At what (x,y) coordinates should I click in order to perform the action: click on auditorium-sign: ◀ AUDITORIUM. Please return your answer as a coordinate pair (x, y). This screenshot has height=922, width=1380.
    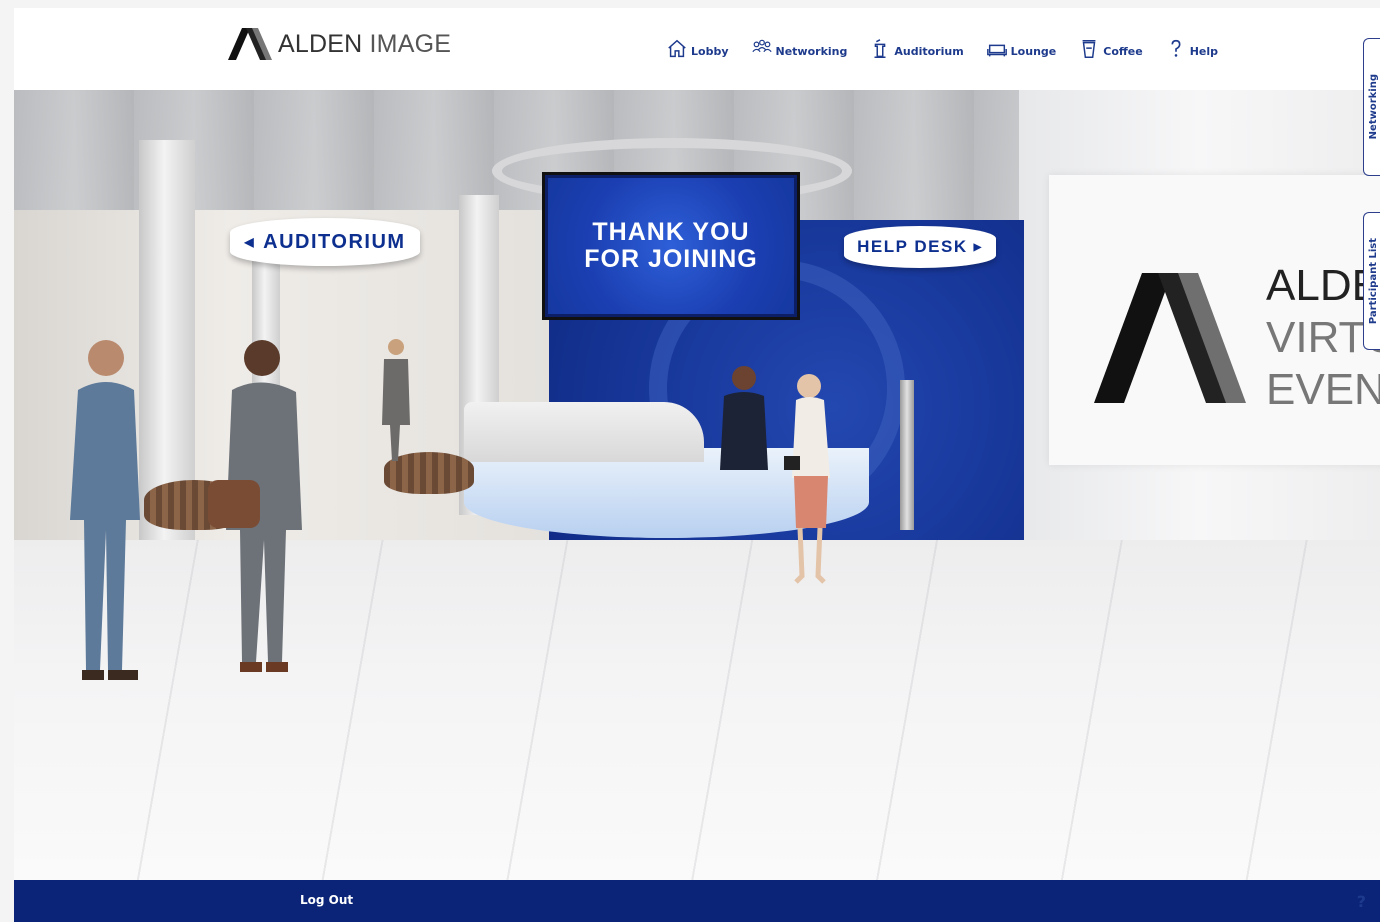
    Looking at the image, I should click on (325, 242).